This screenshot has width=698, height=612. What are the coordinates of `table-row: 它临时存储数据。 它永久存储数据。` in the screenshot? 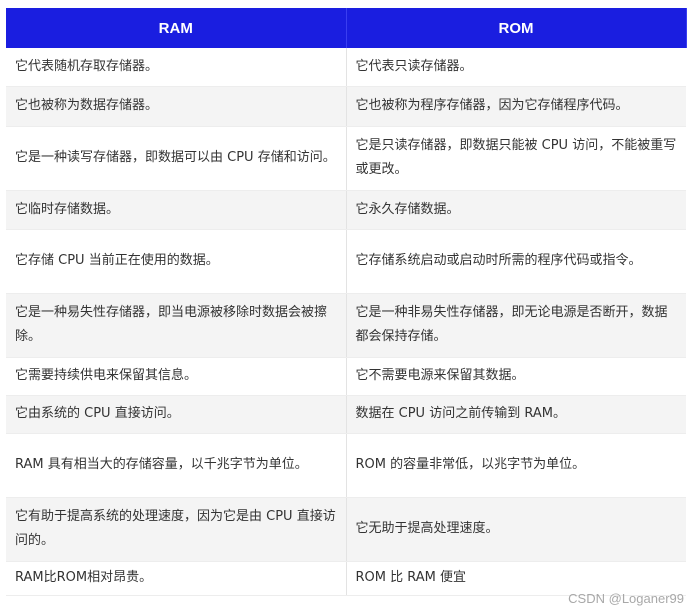 It's located at (346, 210).